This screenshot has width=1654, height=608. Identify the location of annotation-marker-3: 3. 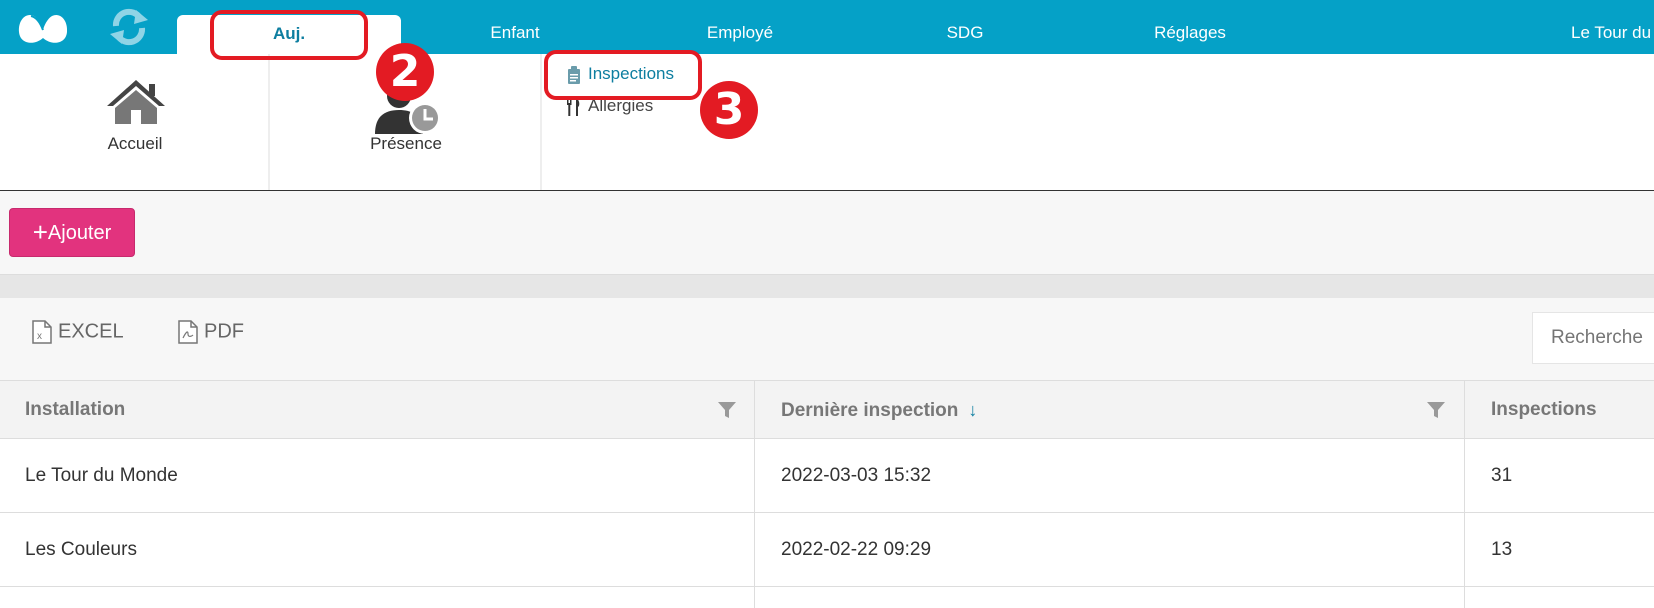
(729, 110).